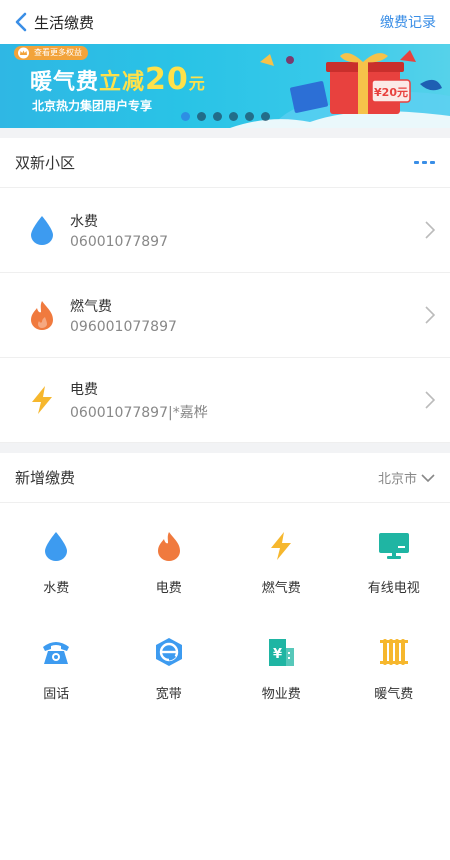  What do you see at coordinates (91, 306) in the screenshot?
I see `bill-name: 燃气费` at bounding box center [91, 306].